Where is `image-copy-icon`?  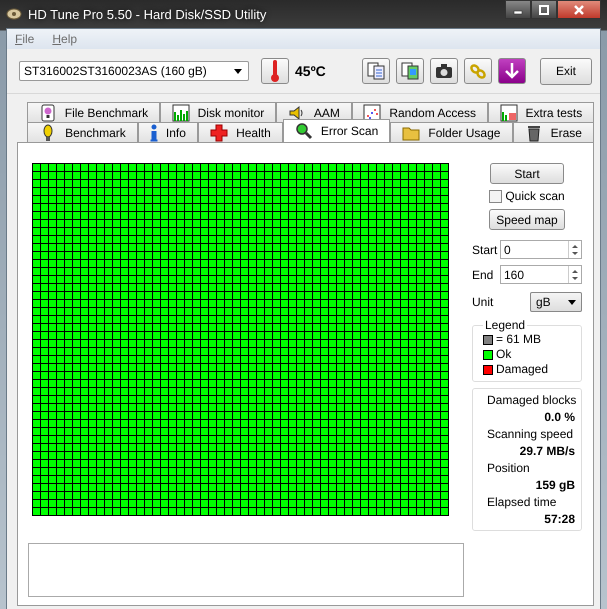
image-copy-icon is located at coordinates (410, 71).